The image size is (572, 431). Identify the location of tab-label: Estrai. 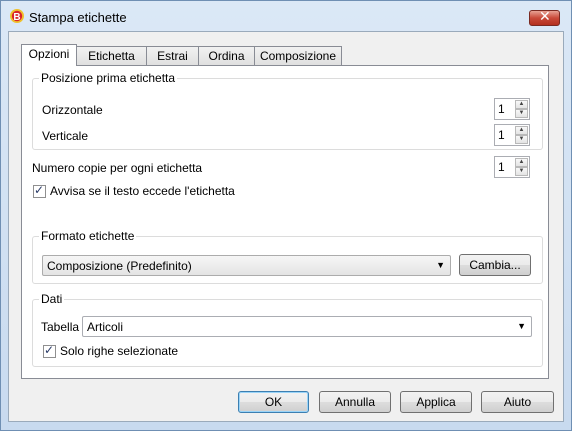
(172, 56).